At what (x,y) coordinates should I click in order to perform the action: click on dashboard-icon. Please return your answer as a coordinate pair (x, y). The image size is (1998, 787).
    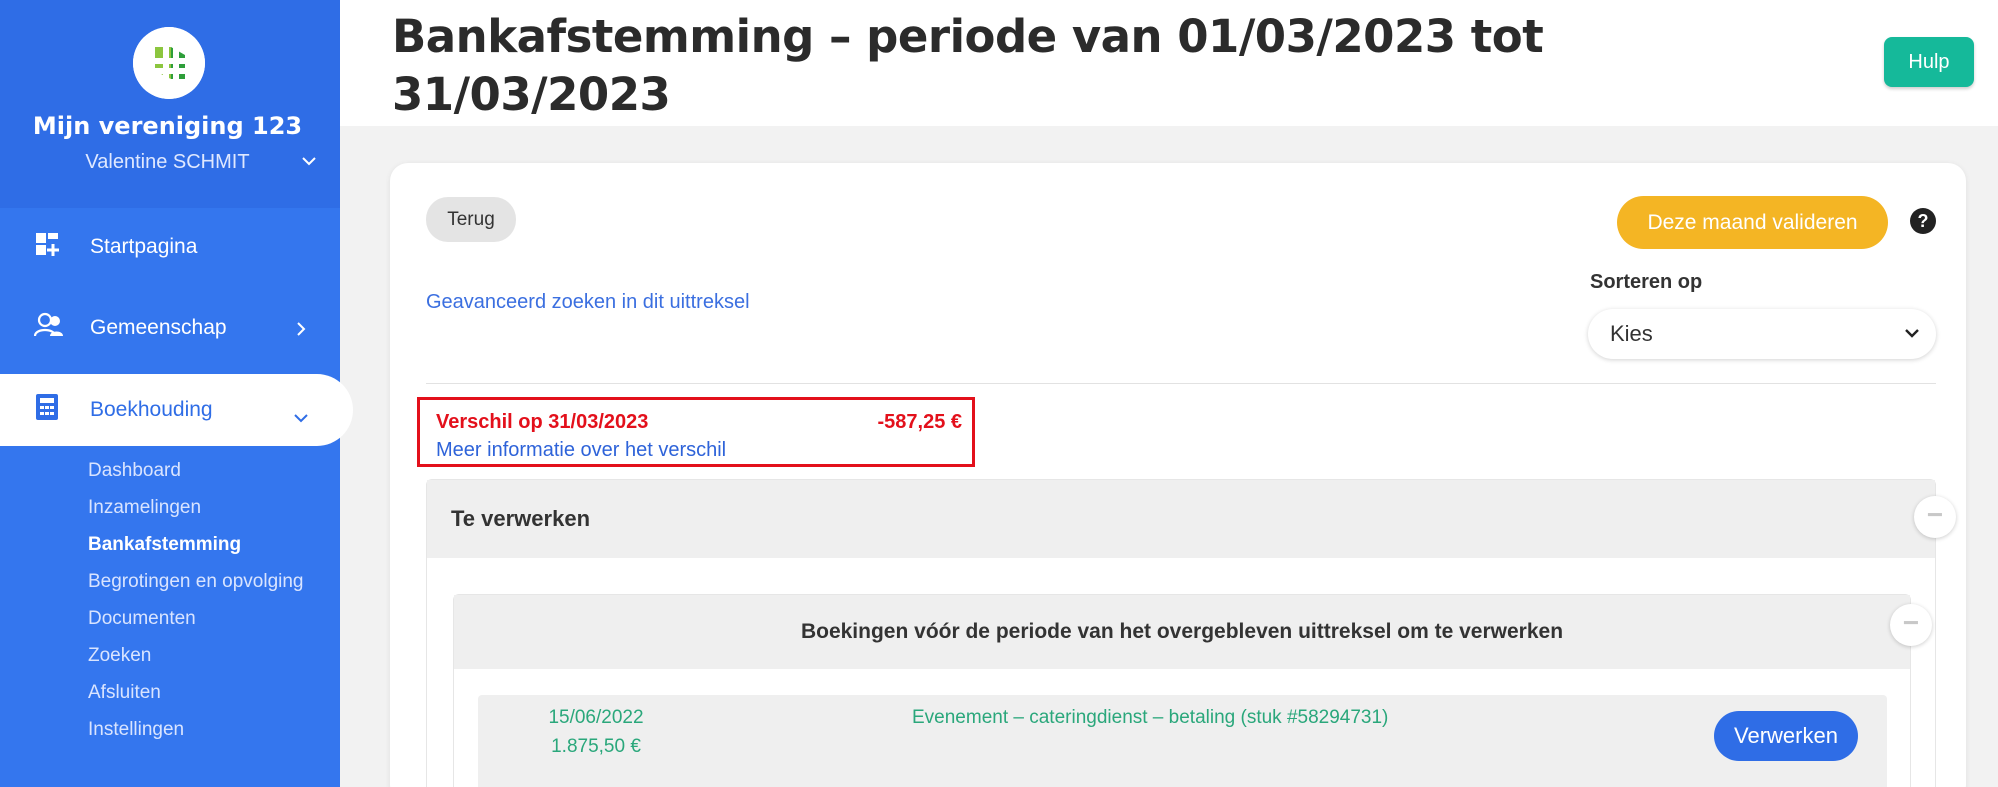
    Looking at the image, I should click on (47, 247).